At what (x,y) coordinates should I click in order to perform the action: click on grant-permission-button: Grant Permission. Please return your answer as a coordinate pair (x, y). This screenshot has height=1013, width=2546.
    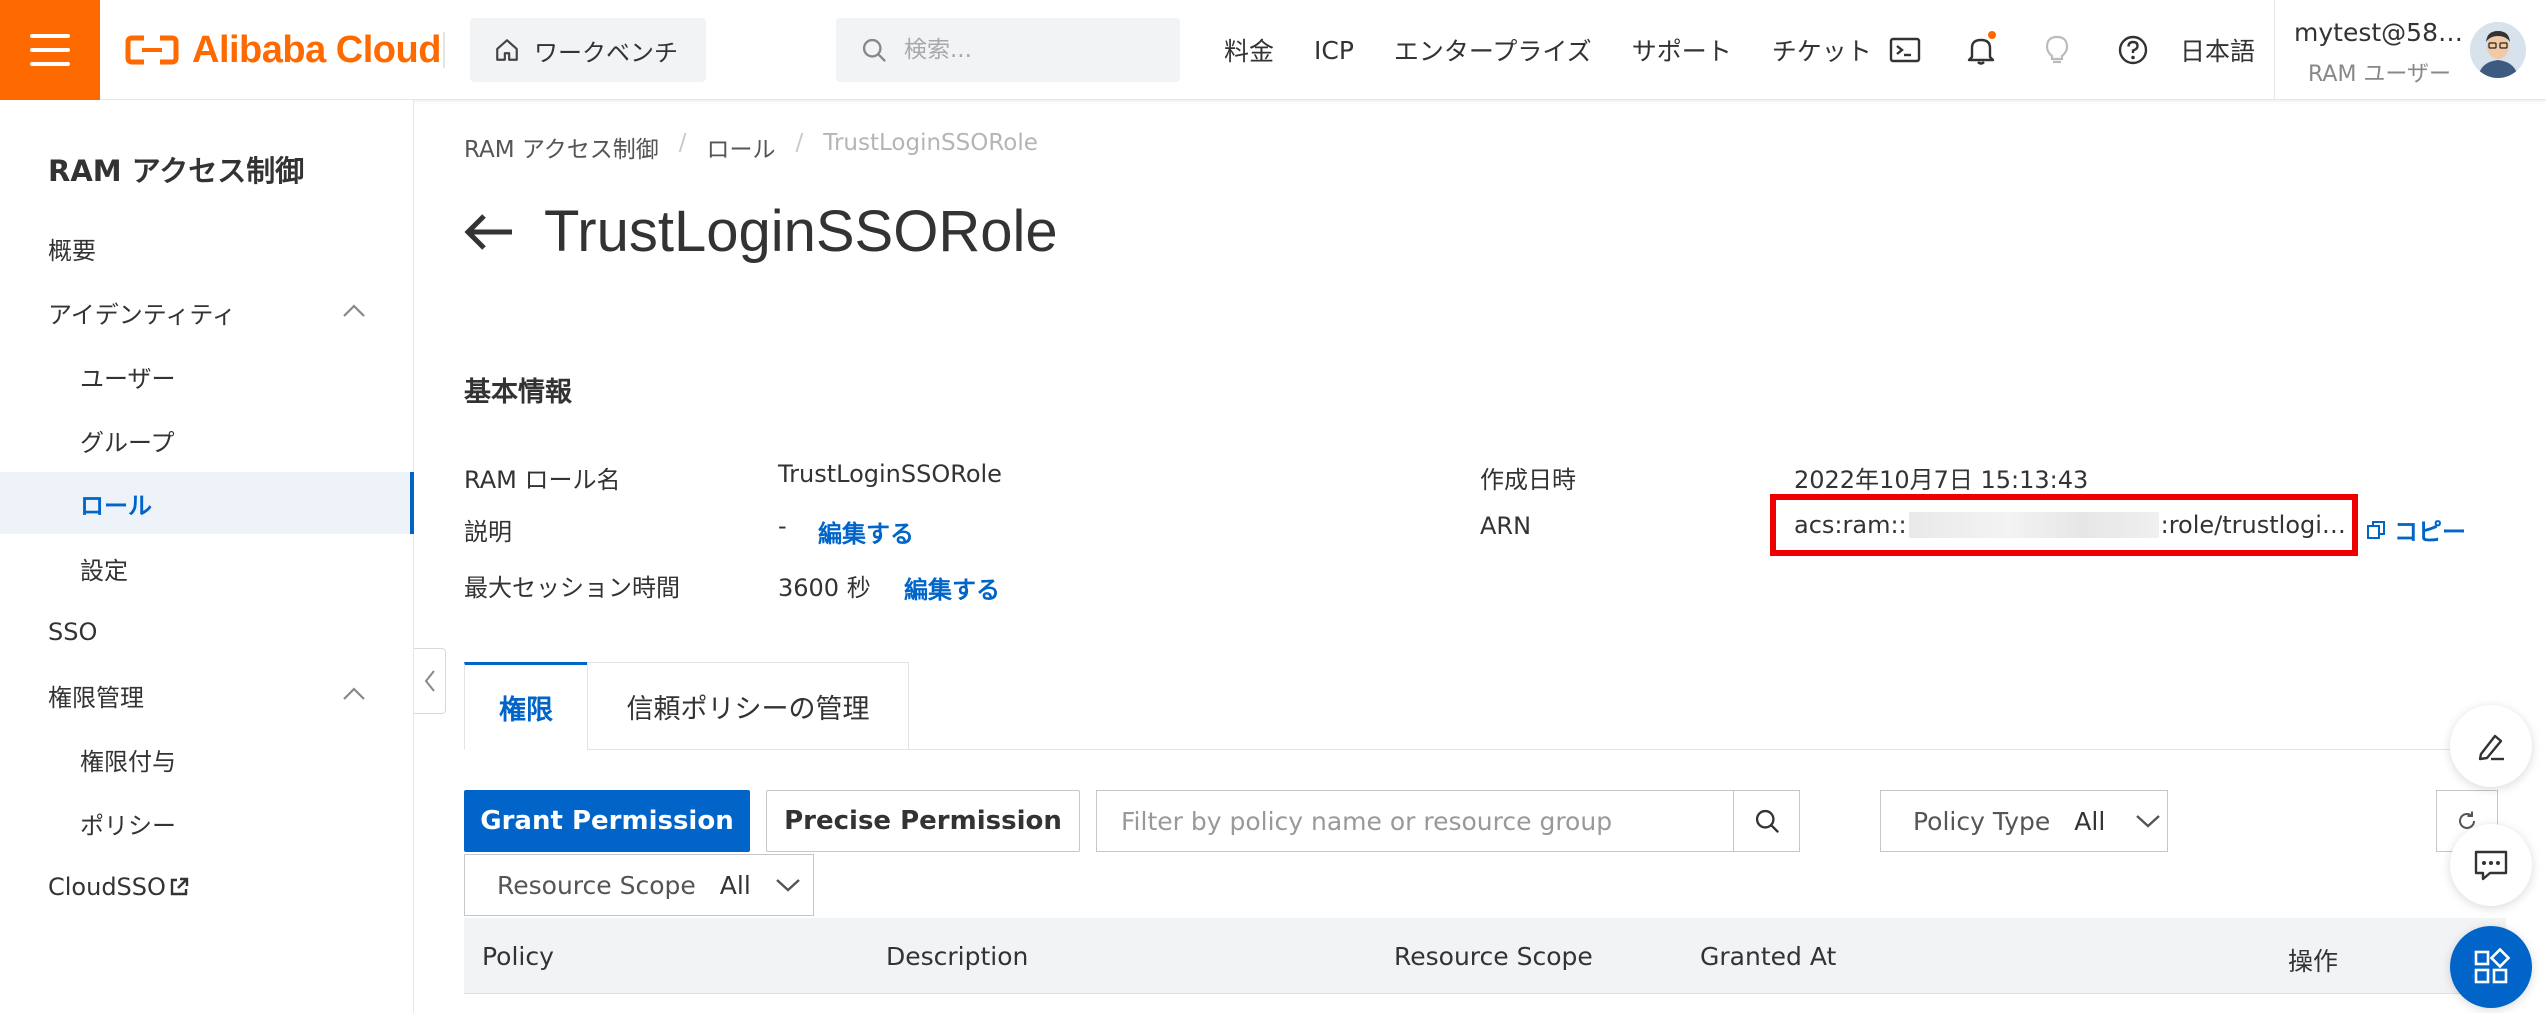
    Looking at the image, I should click on (607, 821).